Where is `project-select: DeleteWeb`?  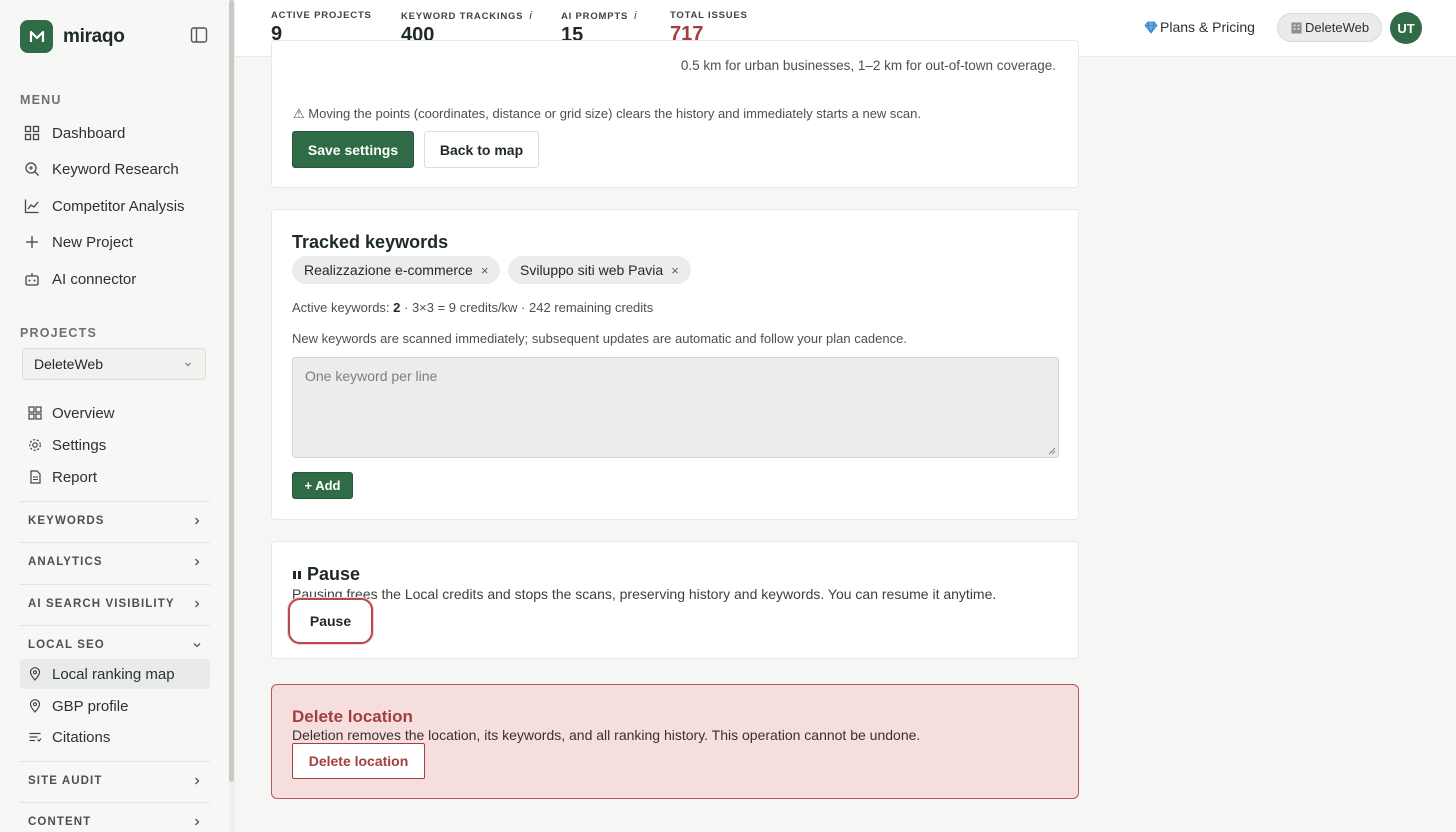
project-select: DeleteWeb is located at coordinates (114, 364).